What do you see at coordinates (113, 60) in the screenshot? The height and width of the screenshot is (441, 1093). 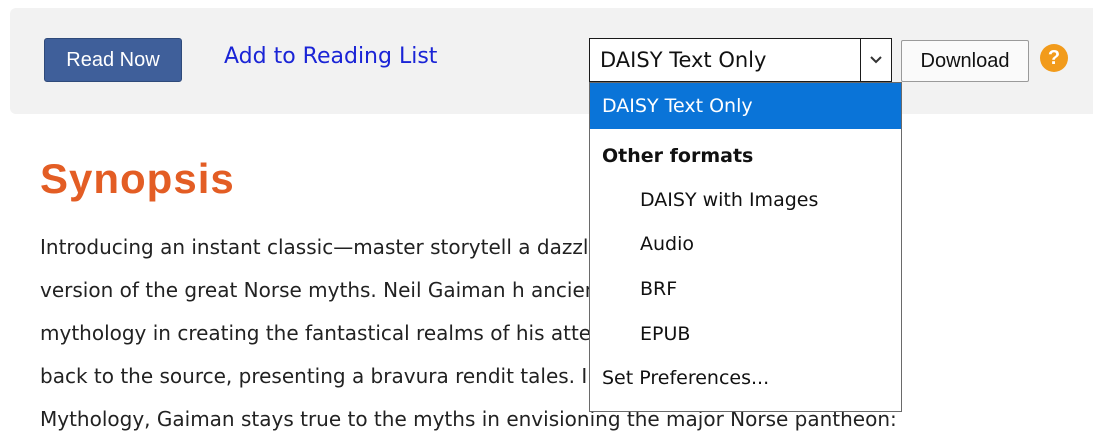 I see `read-now-button: Read Now` at bounding box center [113, 60].